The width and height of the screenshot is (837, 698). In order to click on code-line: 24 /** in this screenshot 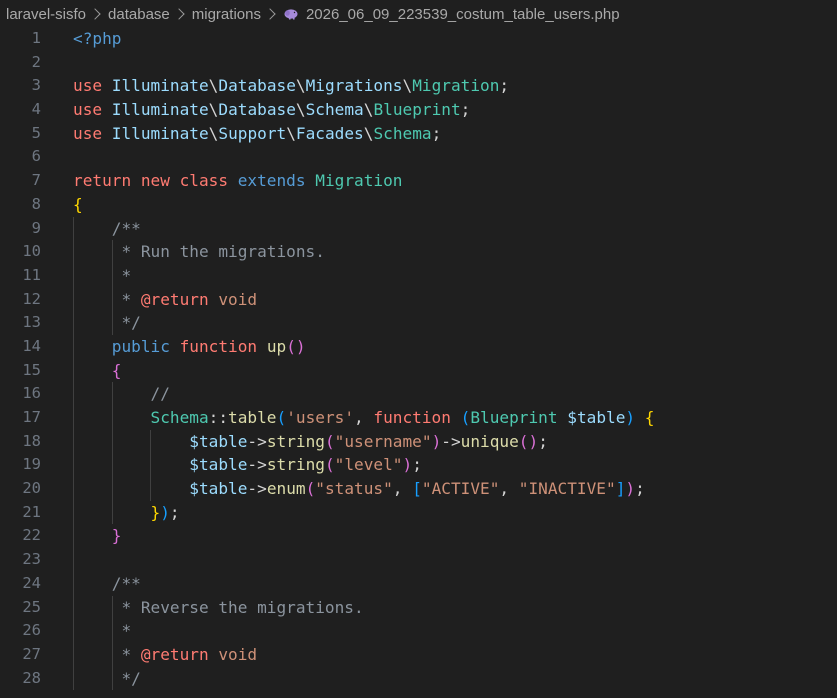, I will do `click(418, 583)`.